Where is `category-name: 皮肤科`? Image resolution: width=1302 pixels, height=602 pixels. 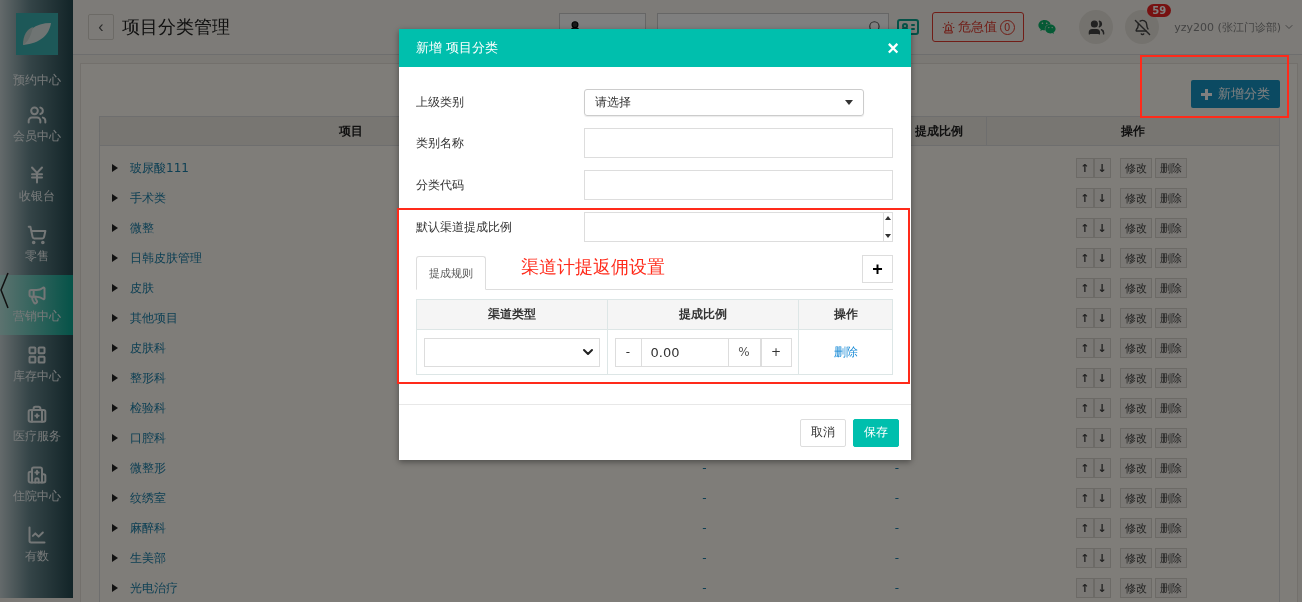
category-name: 皮肤科 is located at coordinates (148, 348).